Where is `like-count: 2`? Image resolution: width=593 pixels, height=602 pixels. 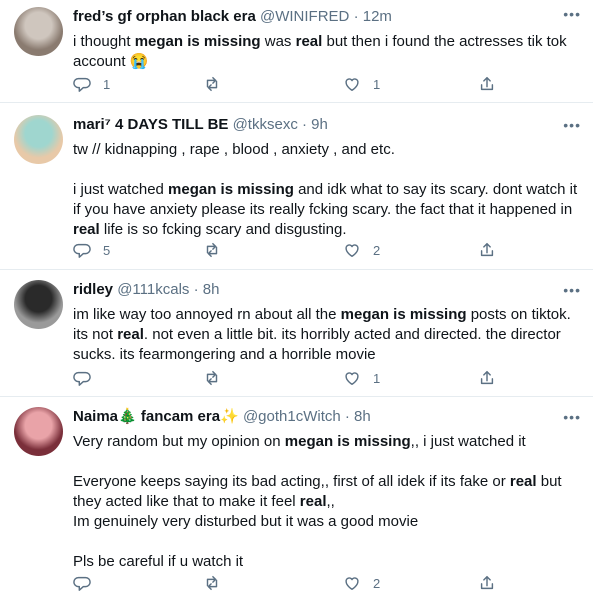
like-count: 2 is located at coordinates (377, 583).